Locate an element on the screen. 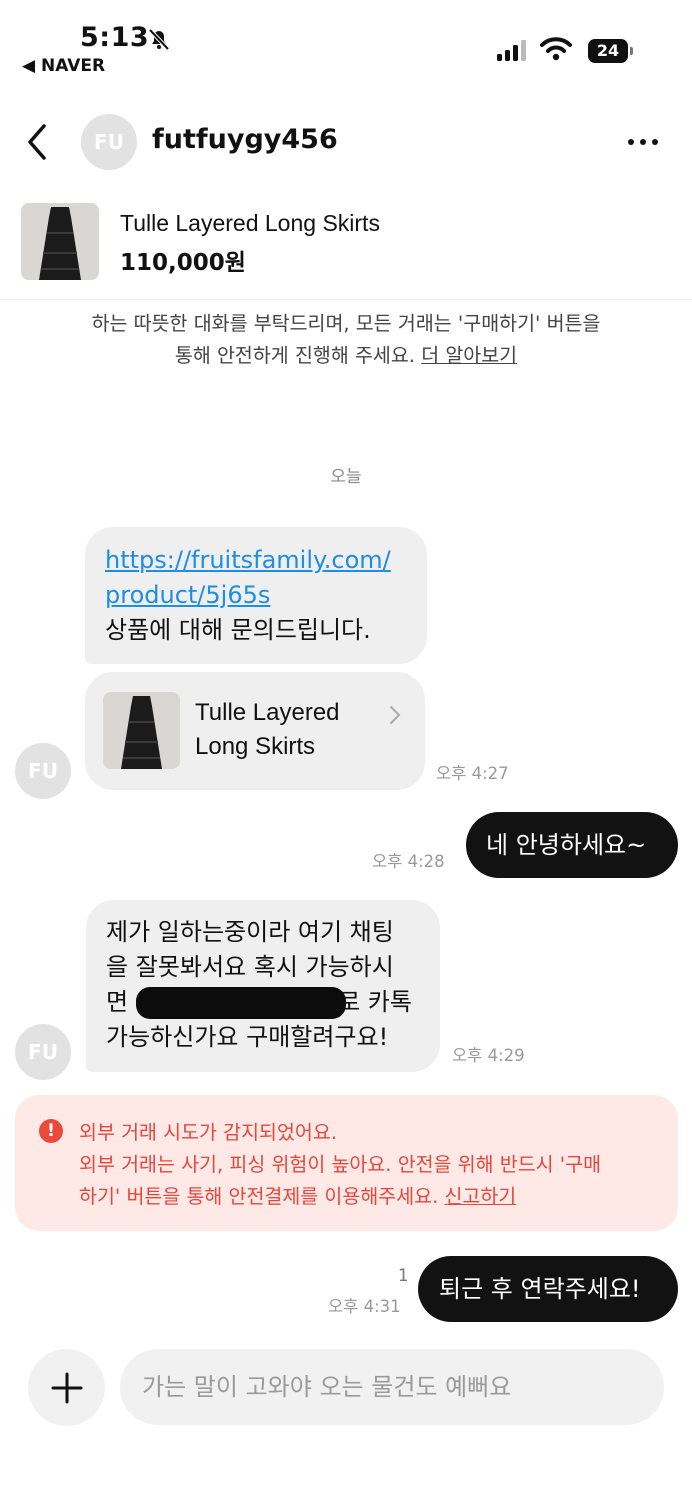 This screenshot has width=692, height=1500. message-input: 가는 말이 고와야 오는 물건도 예뻐요 is located at coordinates (392, 1387).